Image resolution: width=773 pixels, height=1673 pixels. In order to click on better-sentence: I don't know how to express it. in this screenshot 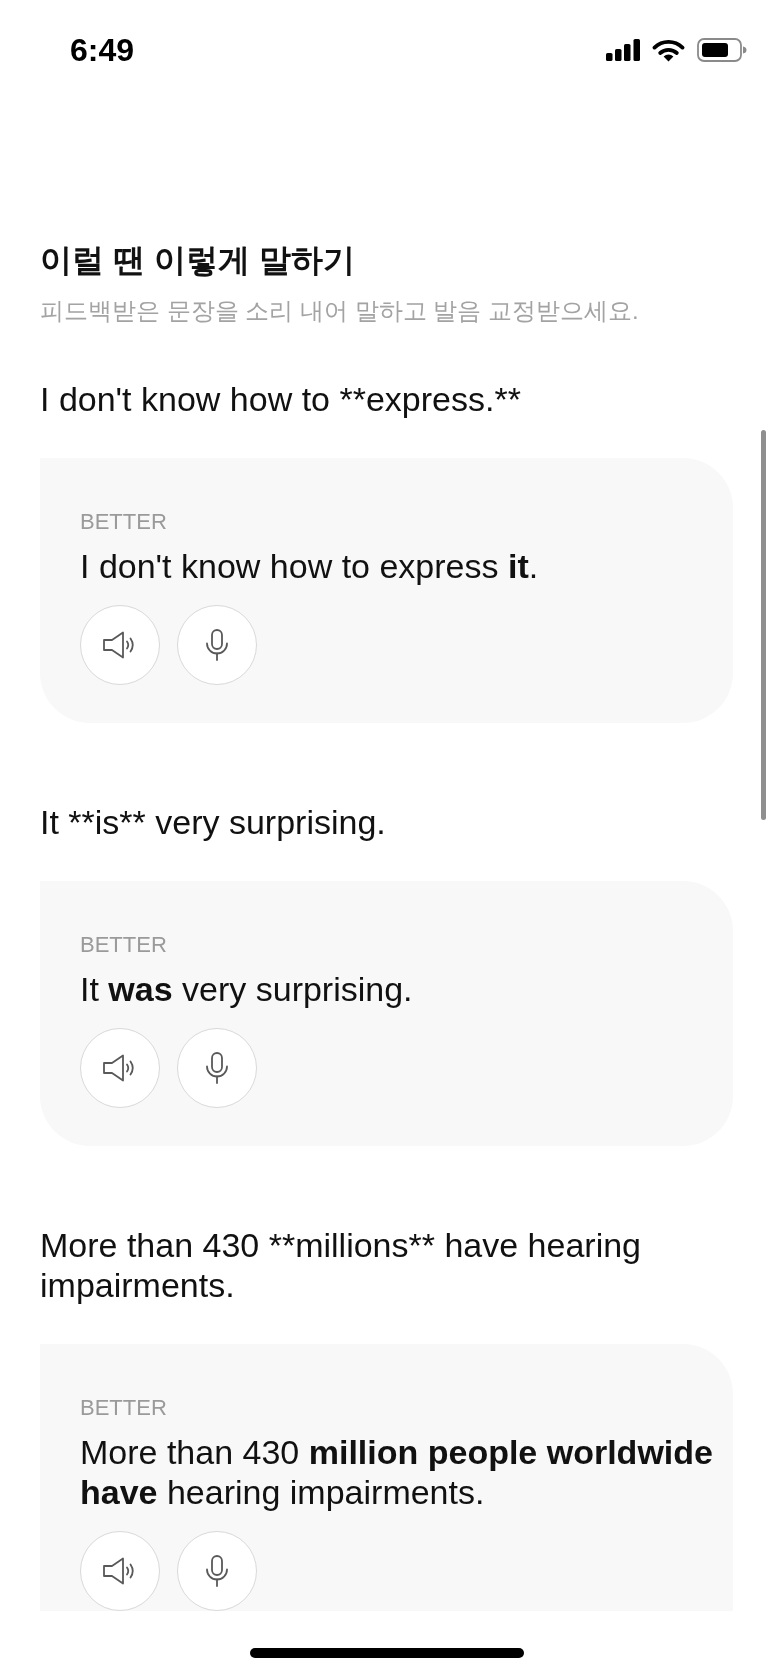, I will do `click(310, 566)`.